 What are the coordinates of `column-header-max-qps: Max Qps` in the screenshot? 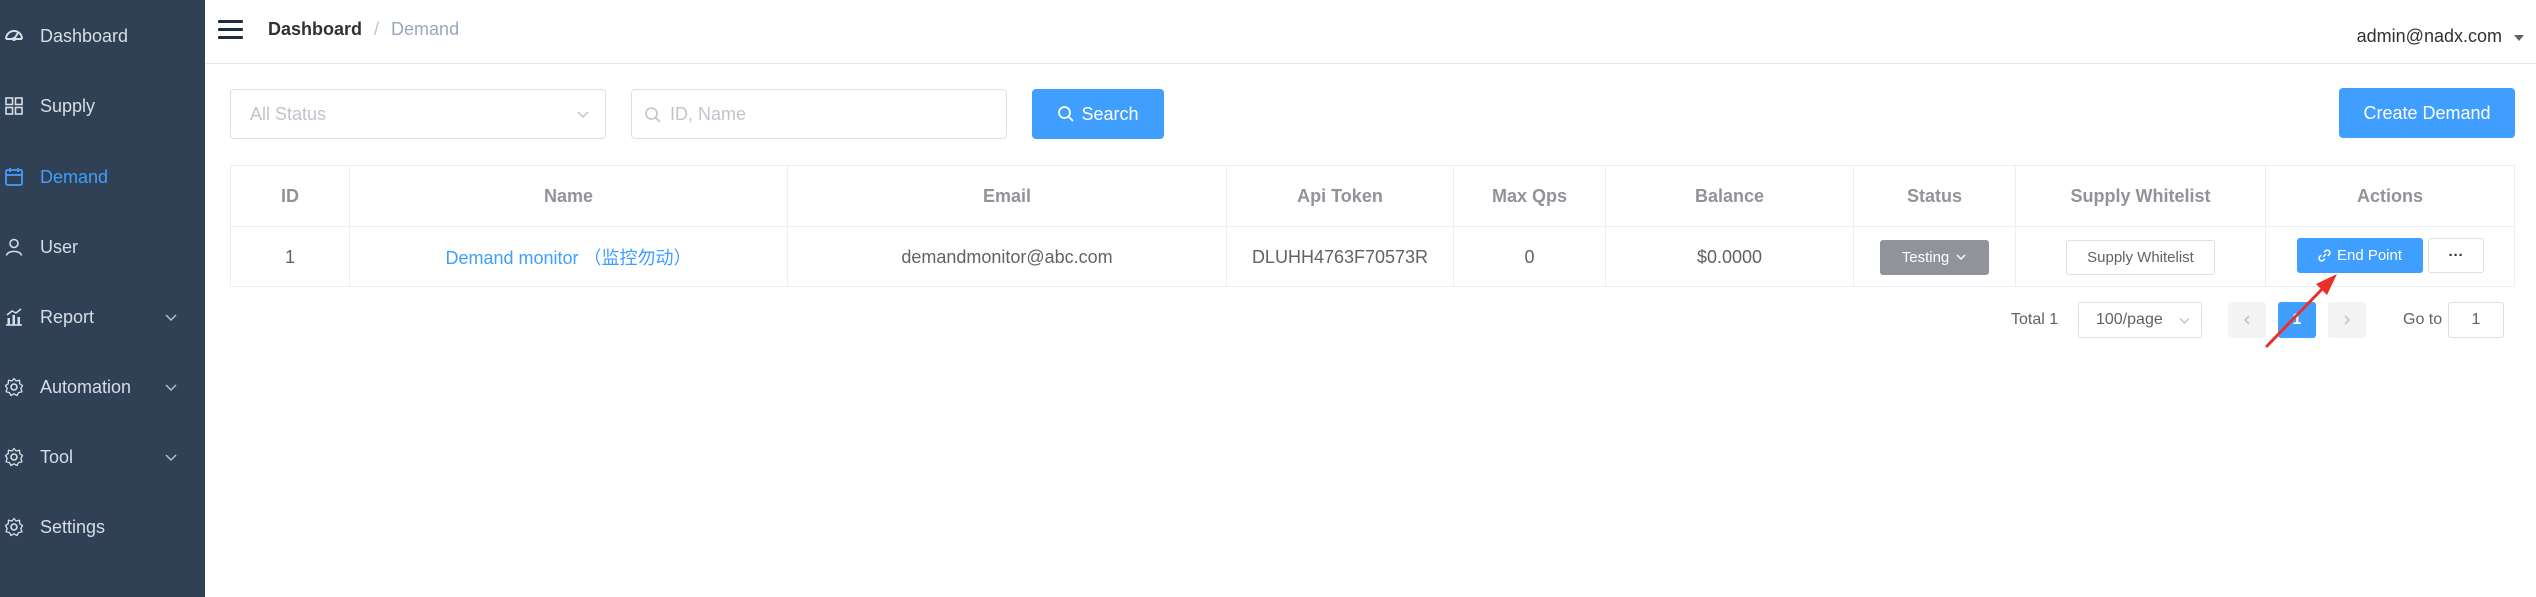 It's located at (1529, 195).